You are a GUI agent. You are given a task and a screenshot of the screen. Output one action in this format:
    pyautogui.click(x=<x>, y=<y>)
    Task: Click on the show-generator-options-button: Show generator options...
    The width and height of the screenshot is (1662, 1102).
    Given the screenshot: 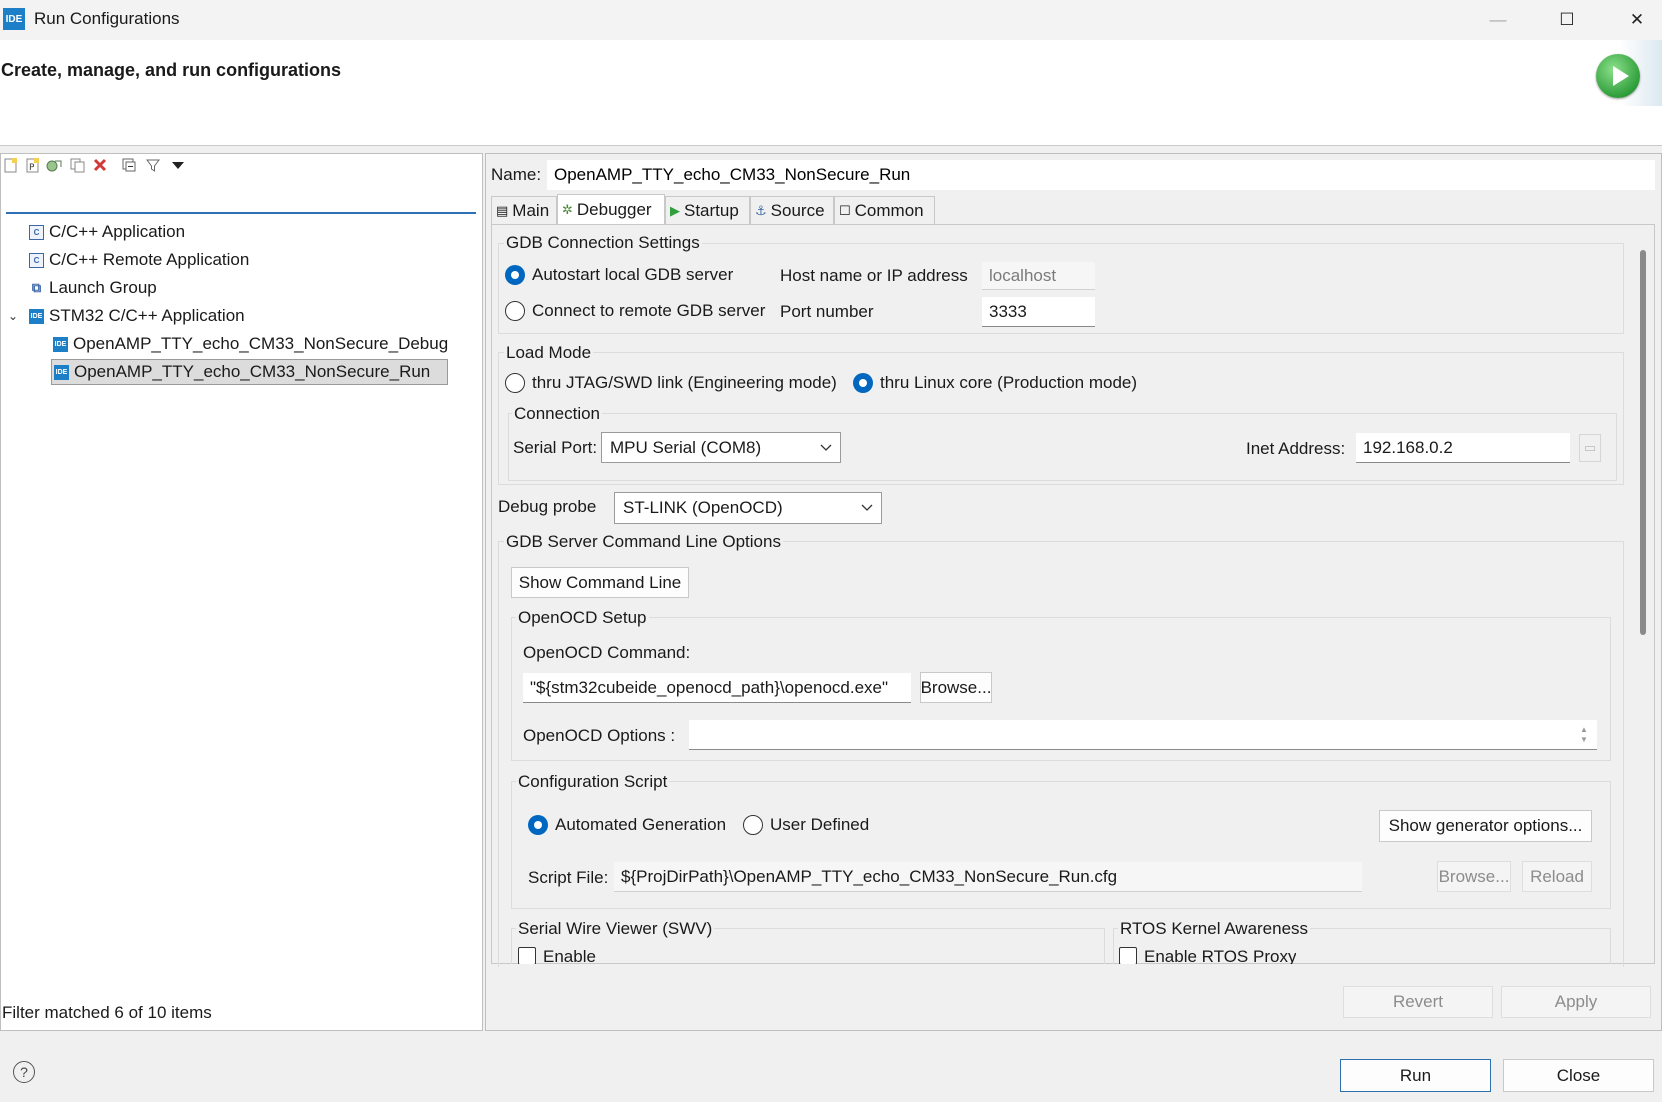 What is the action you would take?
    pyautogui.click(x=1485, y=826)
    